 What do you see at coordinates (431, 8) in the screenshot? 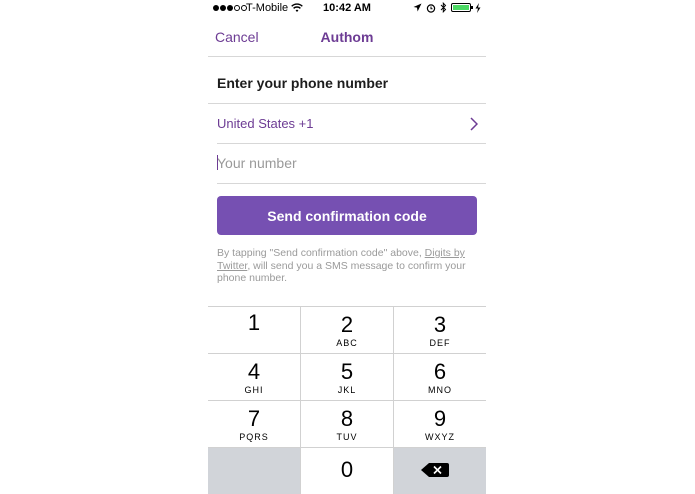
I see `alarm-icon` at bounding box center [431, 8].